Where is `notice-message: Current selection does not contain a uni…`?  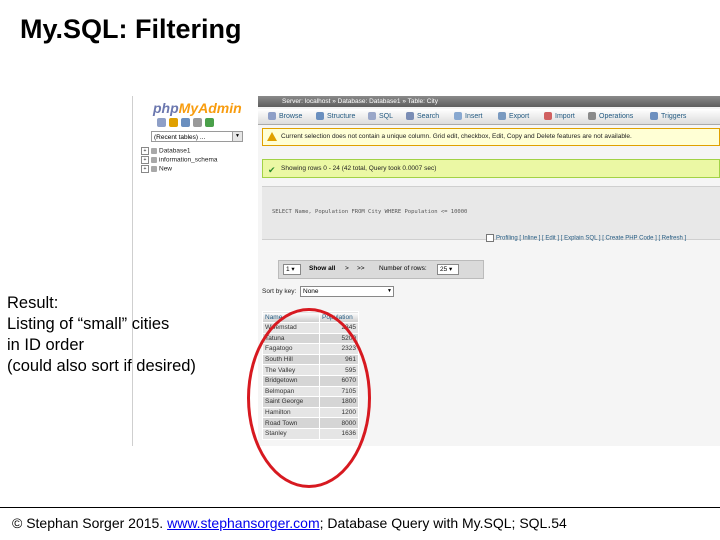 notice-message: Current selection does not contain a uni… is located at coordinates (491, 137).